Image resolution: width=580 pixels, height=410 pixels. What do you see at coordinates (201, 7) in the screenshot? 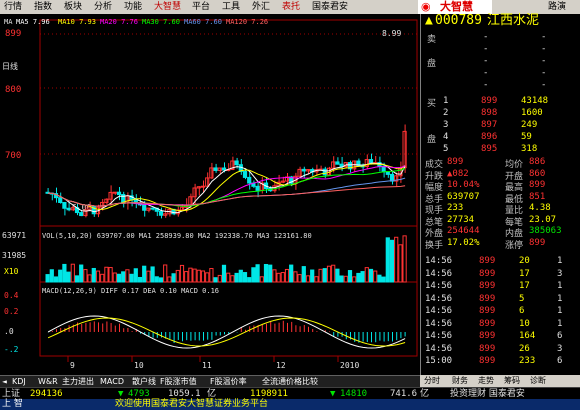
I see `menu-item: 平台` at bounding box center [201, 7].